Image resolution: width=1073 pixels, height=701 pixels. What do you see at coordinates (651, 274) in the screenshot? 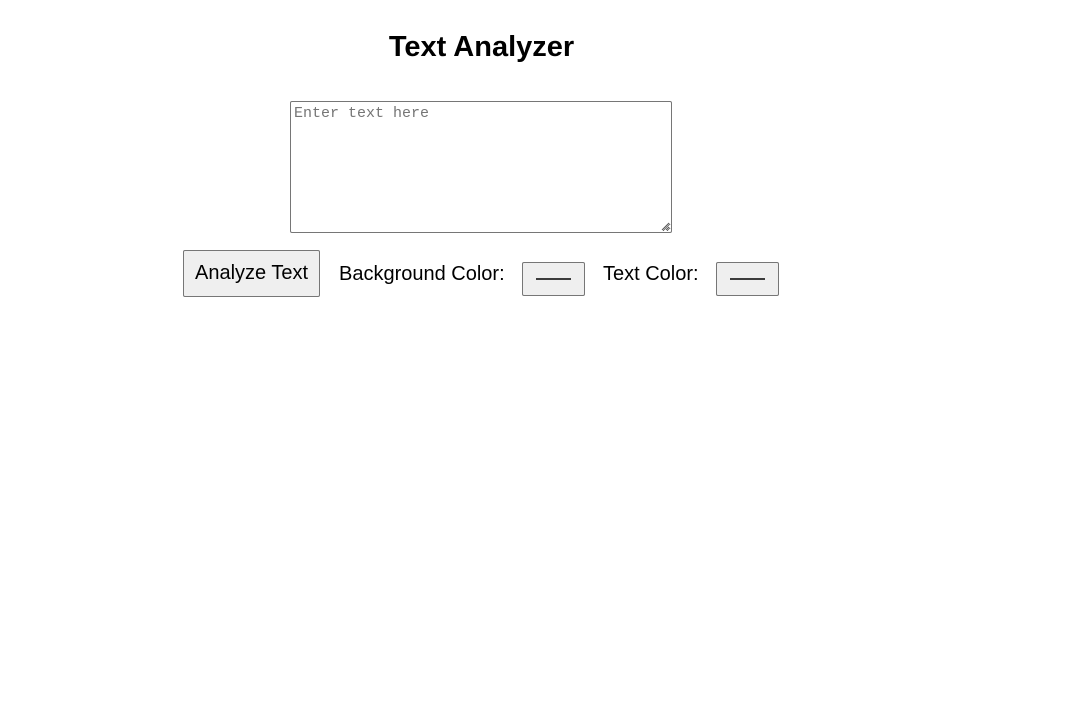
I see `text-color-label: Text Color:` at bounding box center [651, 274].